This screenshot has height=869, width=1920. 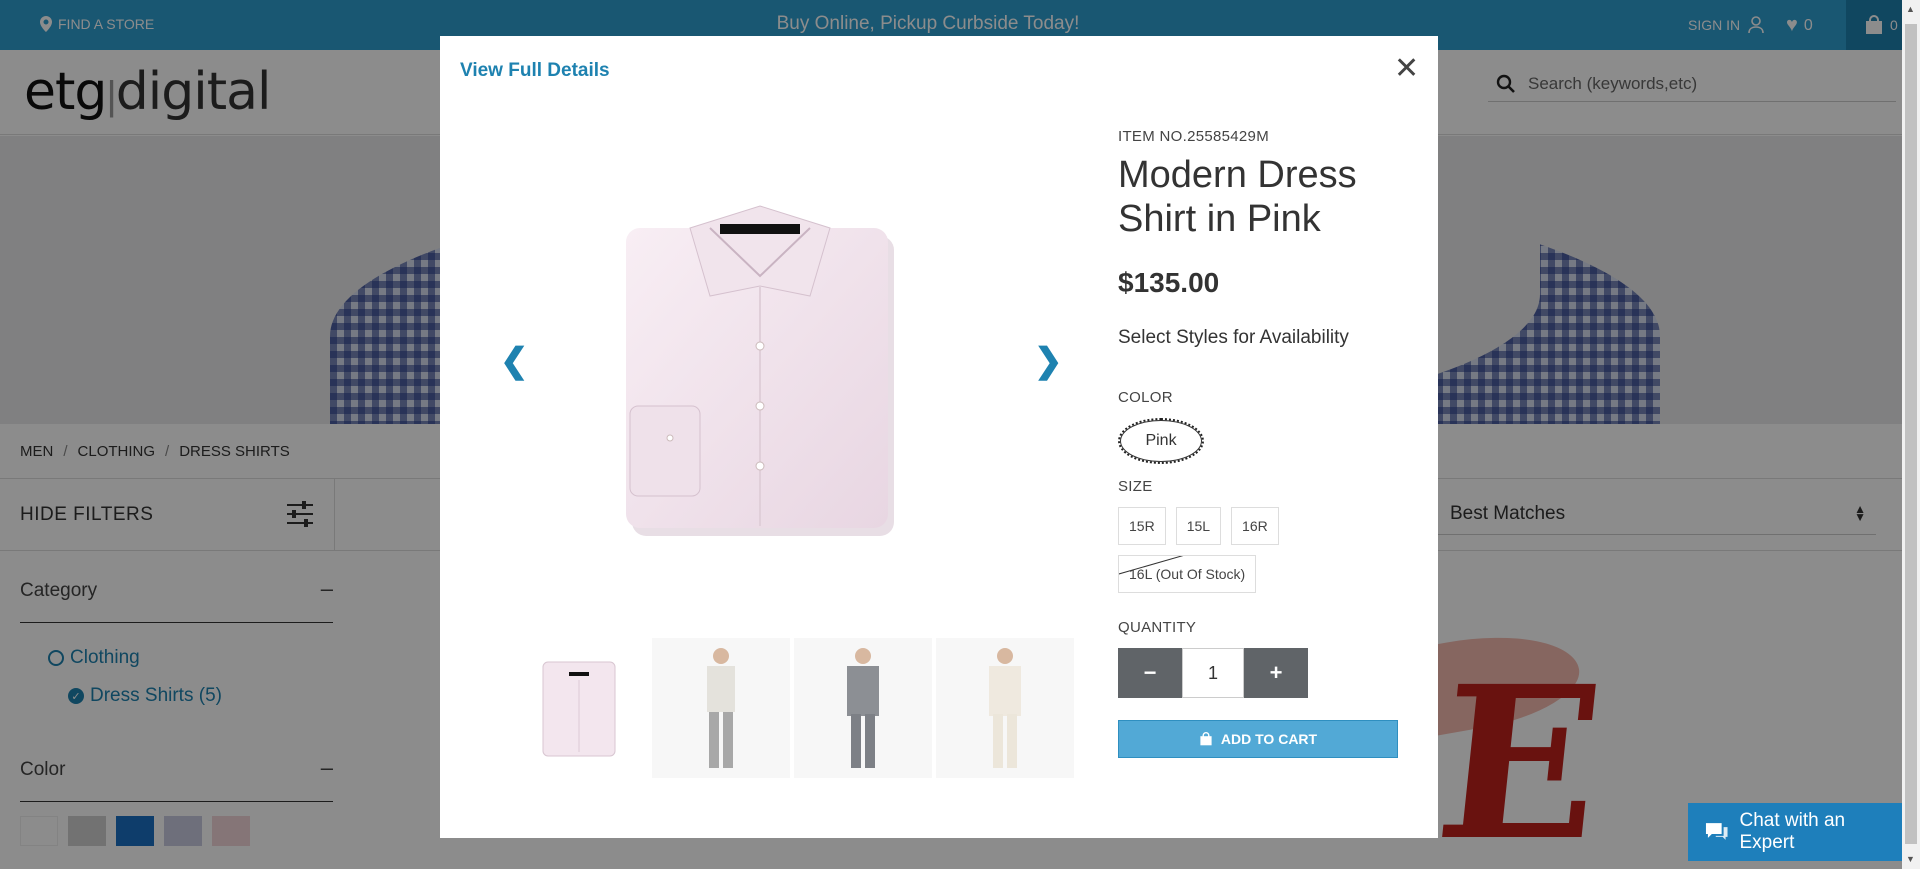 I want to click on product-title: Modern Dress Shirt in Pink, so click(x=1237, y=197).